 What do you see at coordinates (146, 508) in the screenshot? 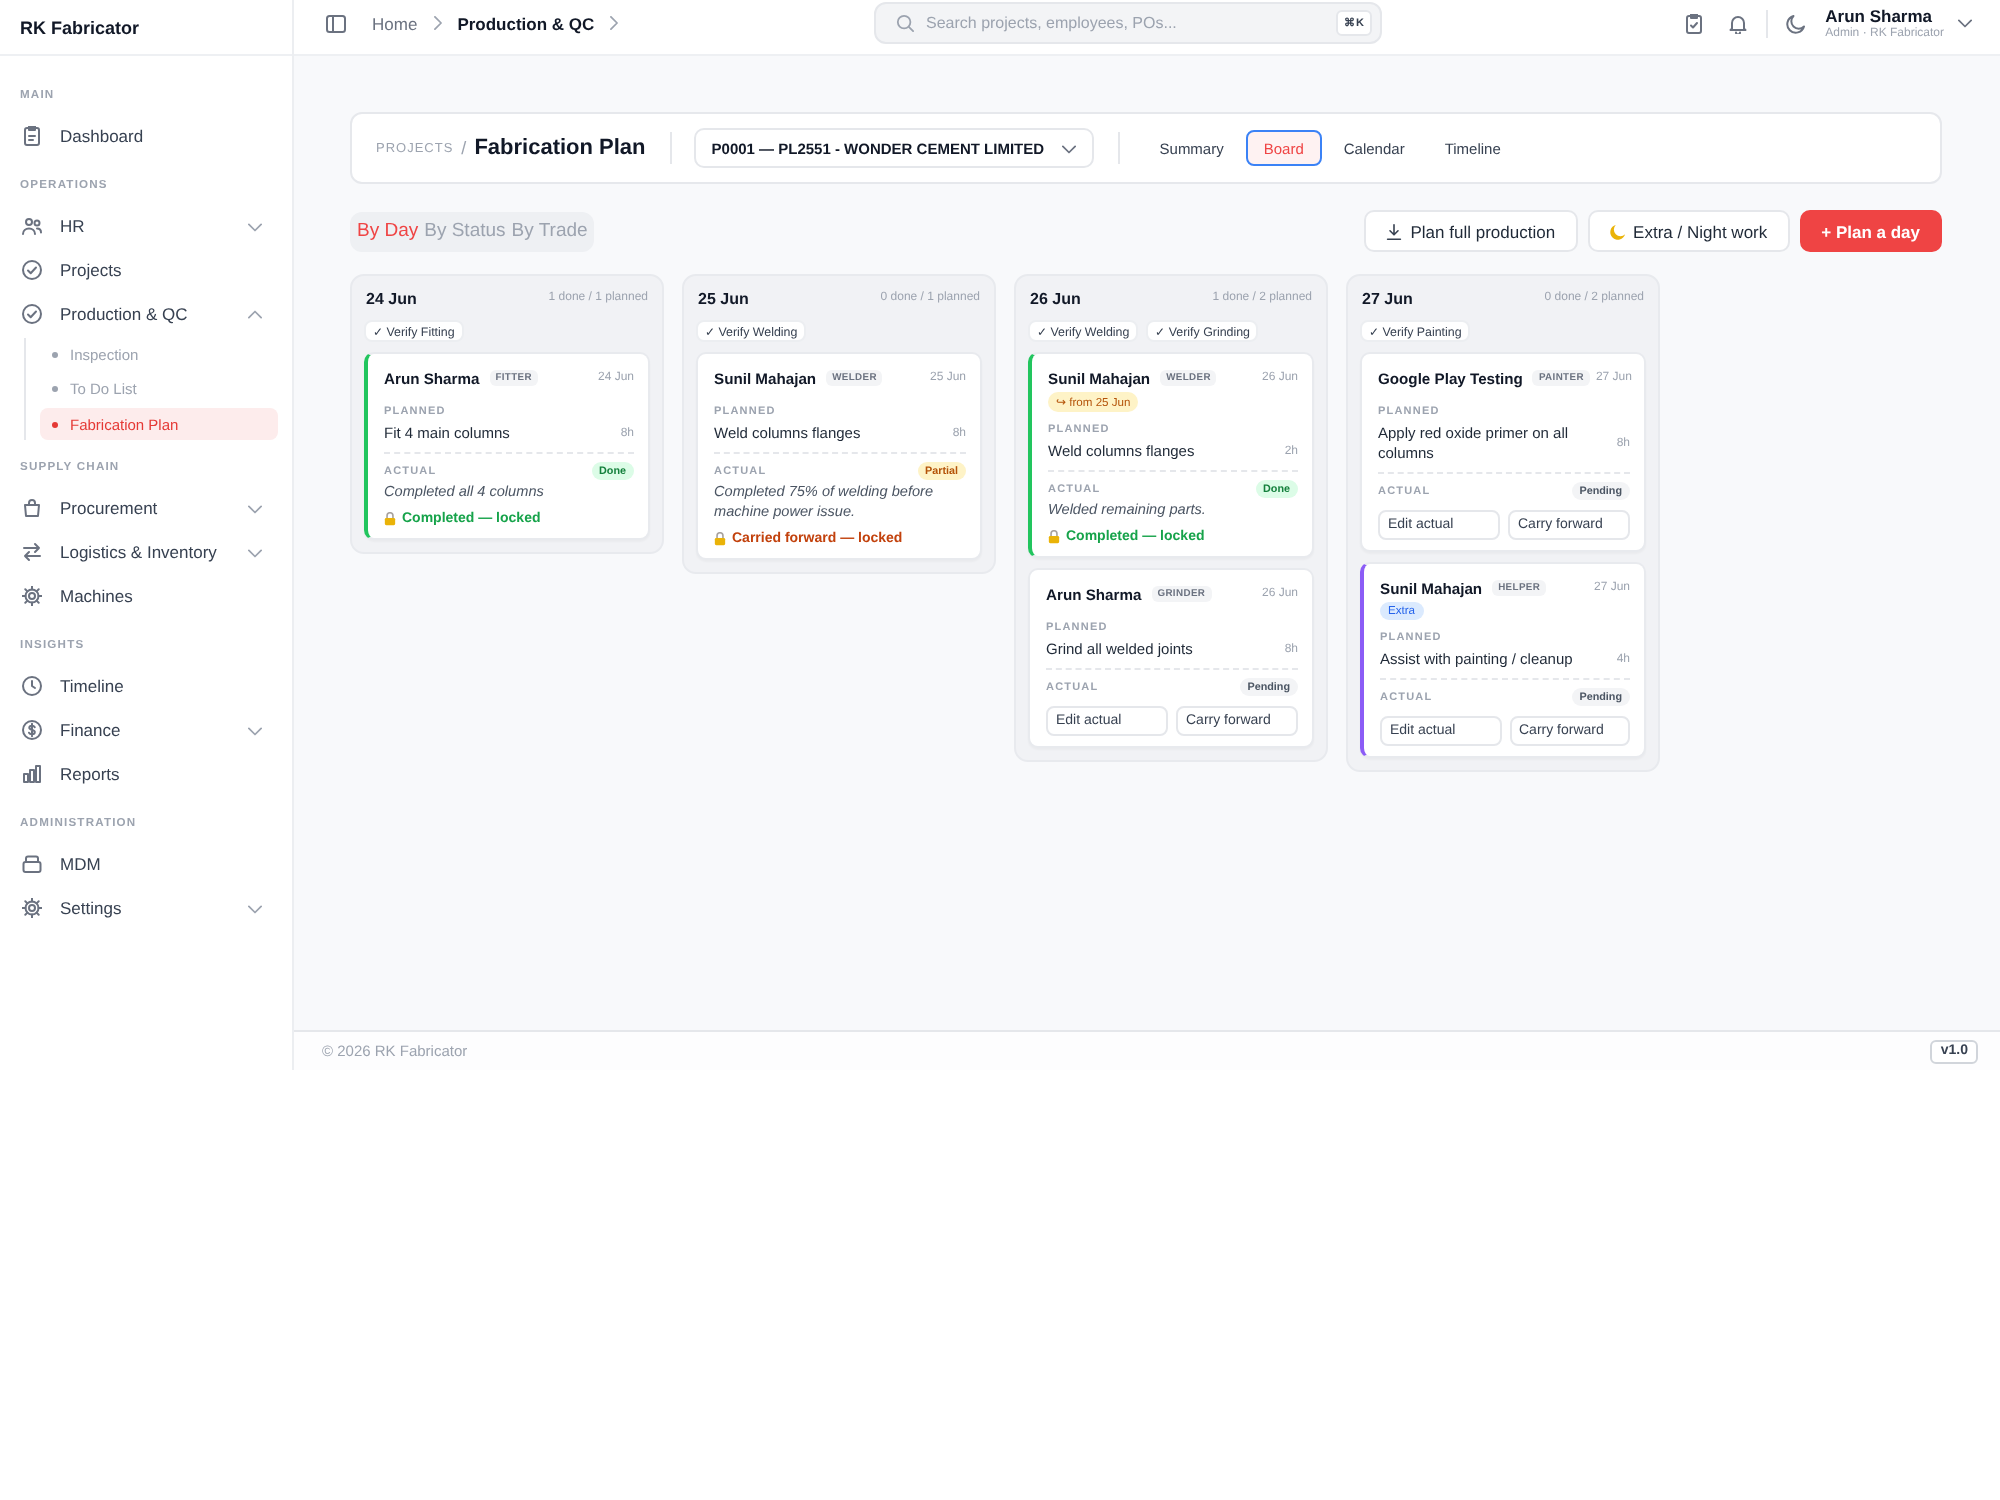
I see `nav-item: Procurement` at bounding box center [146, 508].